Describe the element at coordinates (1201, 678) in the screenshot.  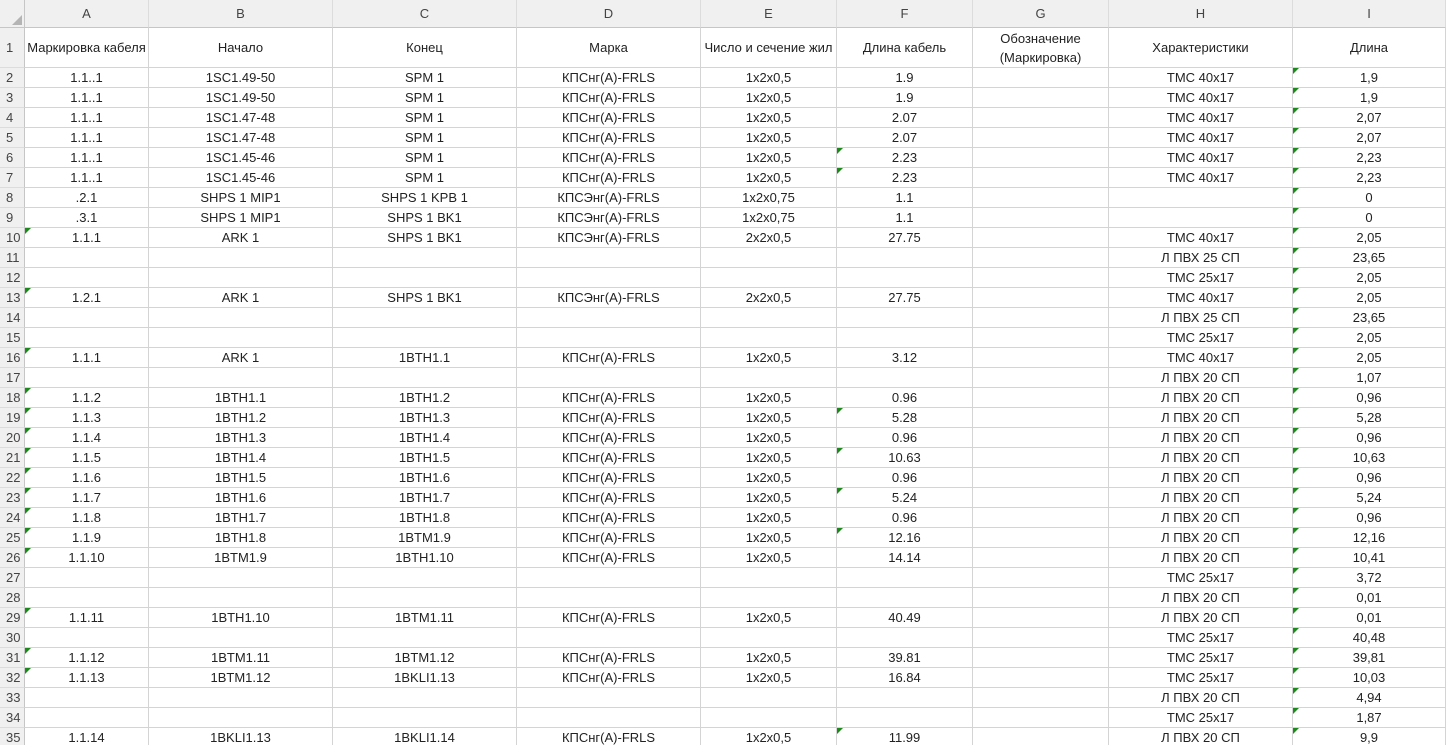
I see `cell-h: ТМС 25x17` at that location.